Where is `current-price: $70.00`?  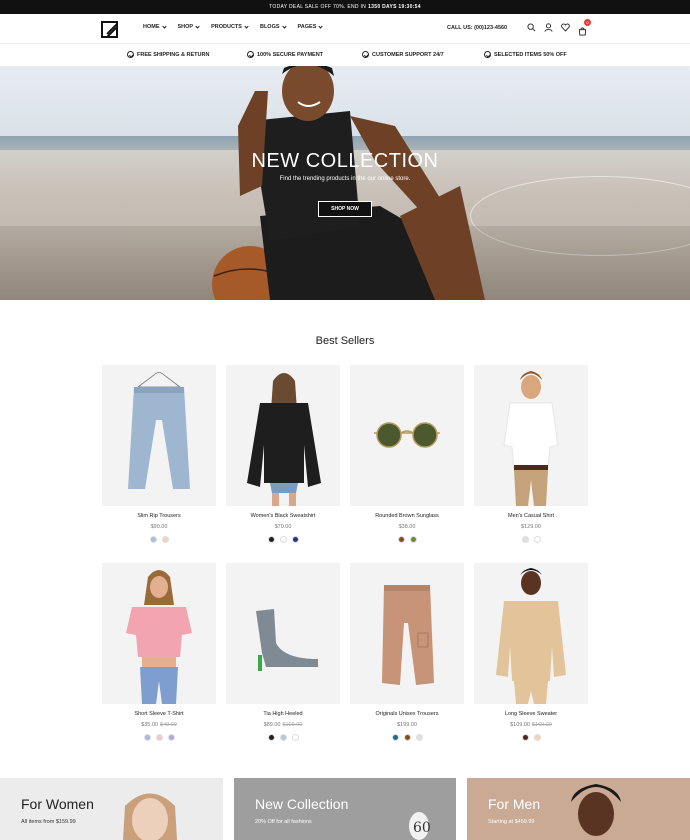 current-price: $70.00 is located at coordinates (283, 527).